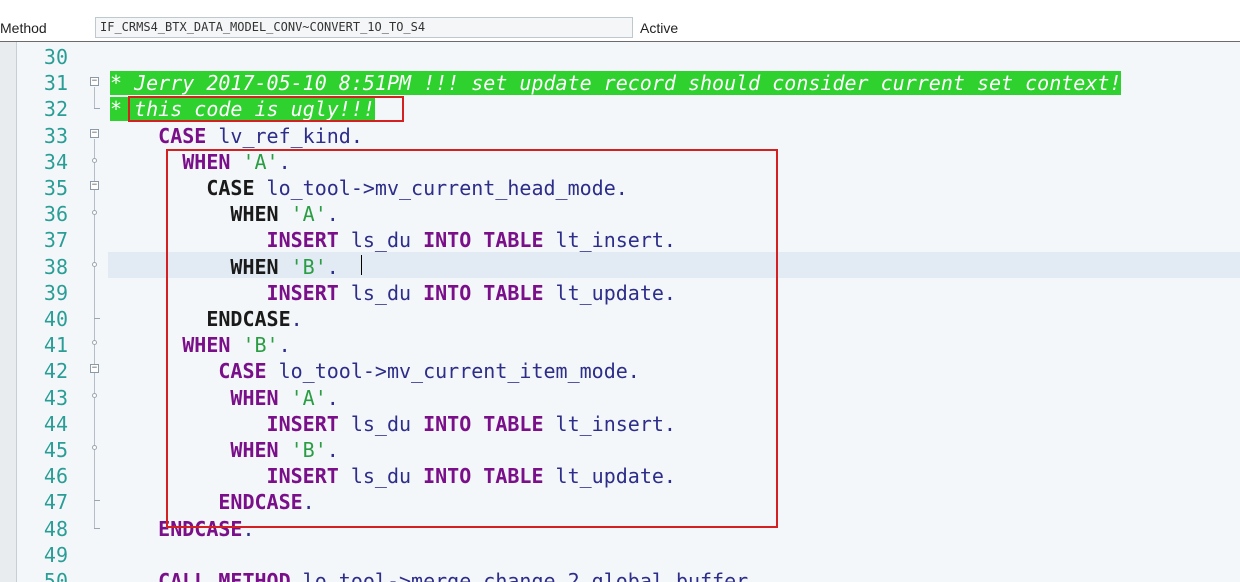 This screenshot has width=1240, height=582. What do you see at coordinates (55, 57) in the screenshot?
I see `line-number: 30` at bounding box center [55, 57].